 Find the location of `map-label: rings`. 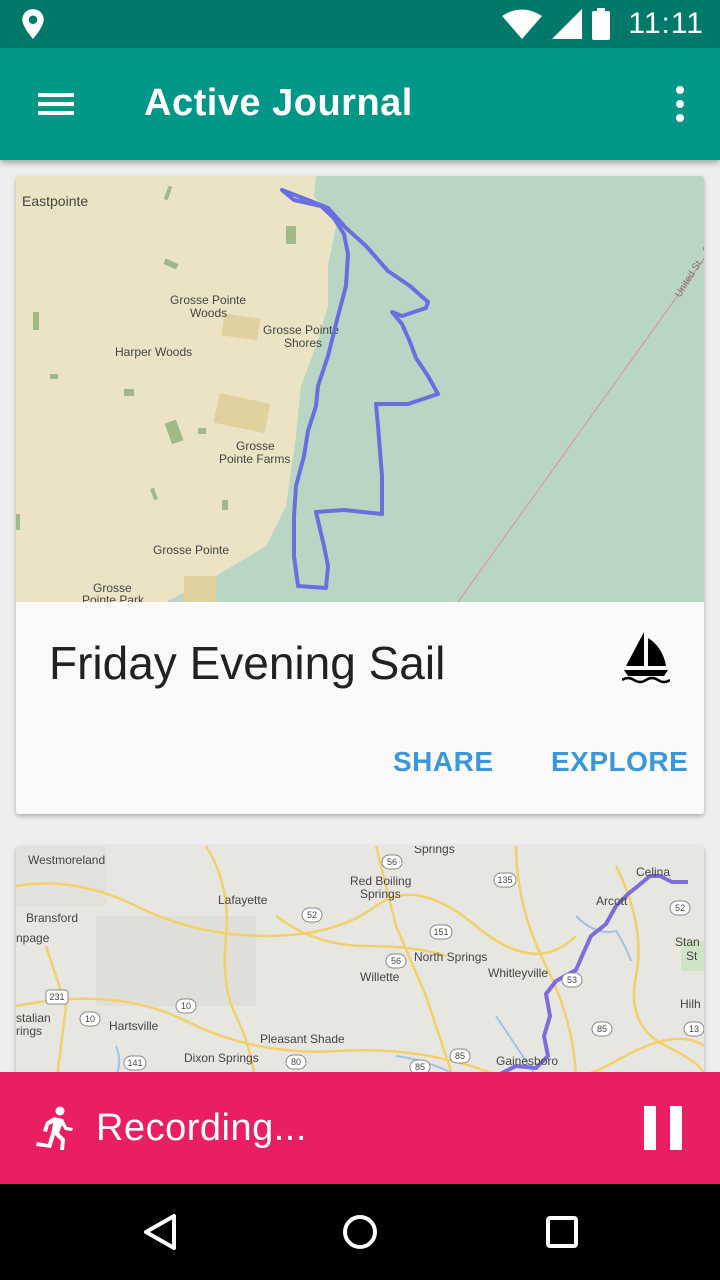

map-label: rings is located at coordinates (29, 1031).